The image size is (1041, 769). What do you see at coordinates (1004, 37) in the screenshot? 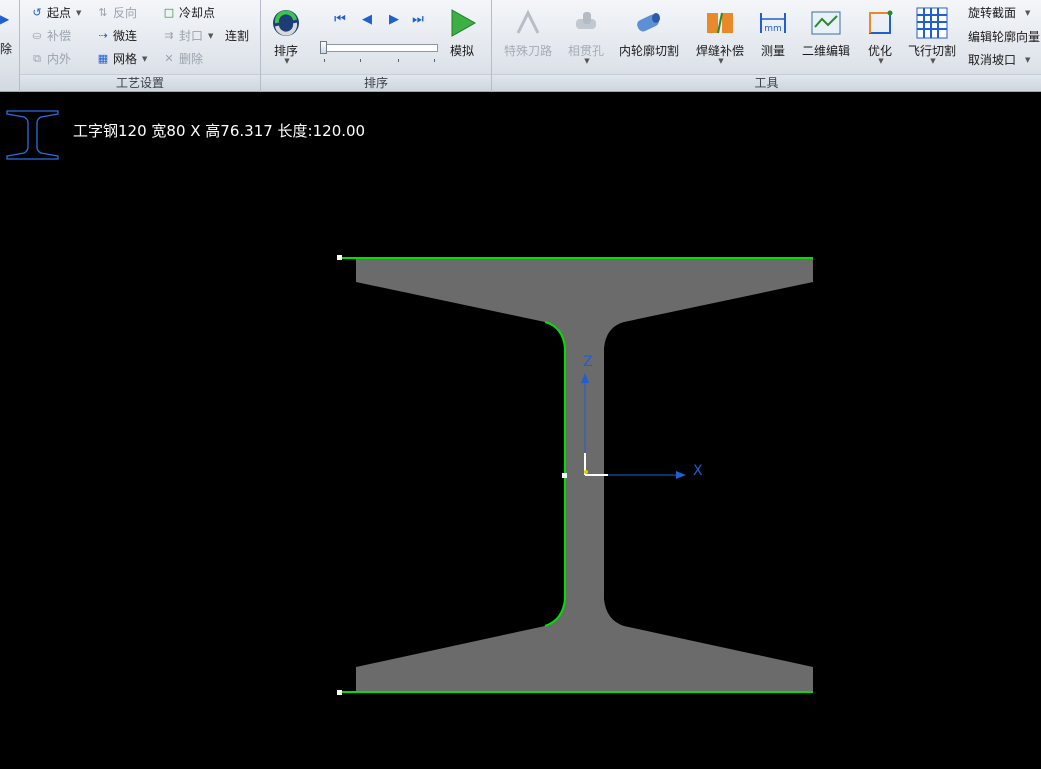
I see `edit-contour-vector-button: 编辑轮廓向量` at bounding box center [1004, 37].